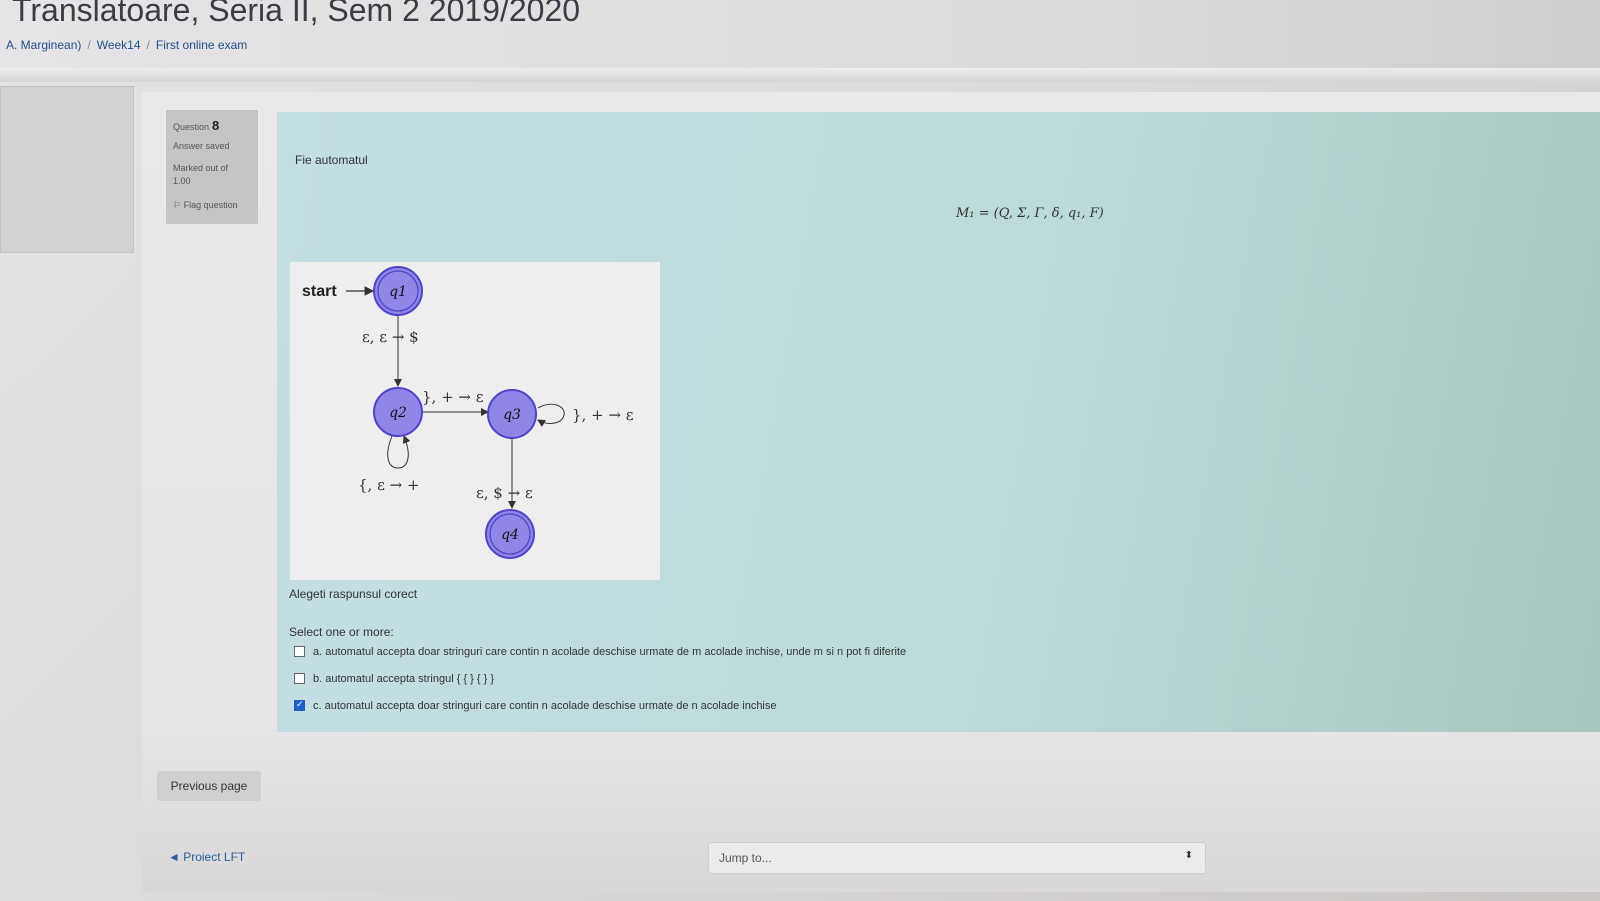 The image size is (1600, 901). Describe the element at coordinates (296, 14) in the screenshot. I see `page-title: Translatoare, Seria II, Sem 2 2019/2020` at that location.